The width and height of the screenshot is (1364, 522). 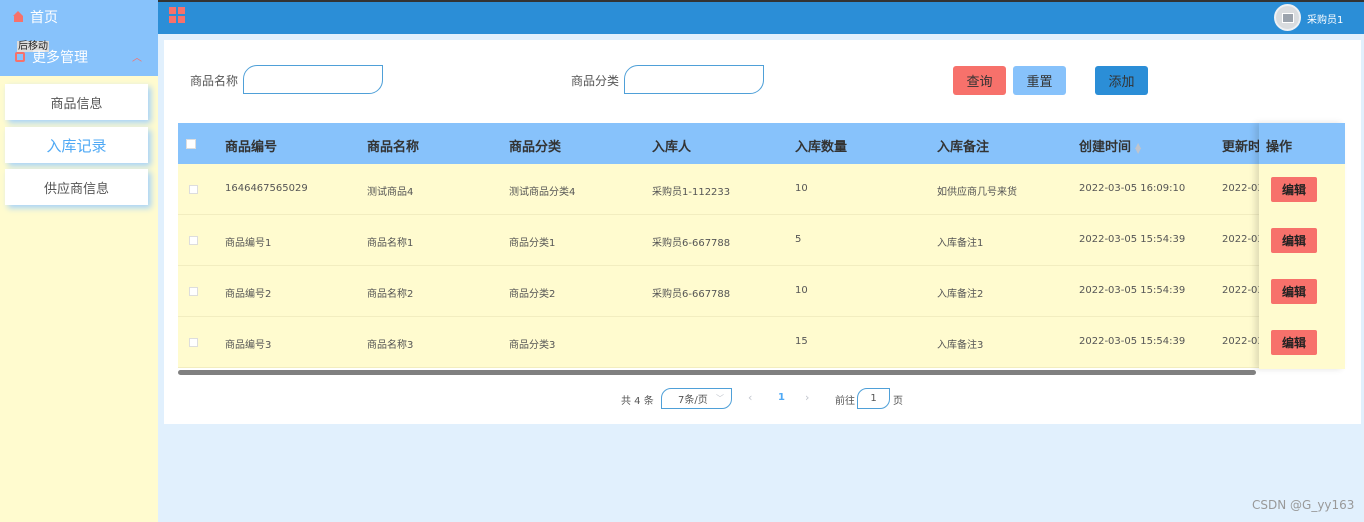 What do you see at coordinates (963, 147) in the screenshot?
I see `col-stock-remark: 入库备注` at bounding box center [963, 147].